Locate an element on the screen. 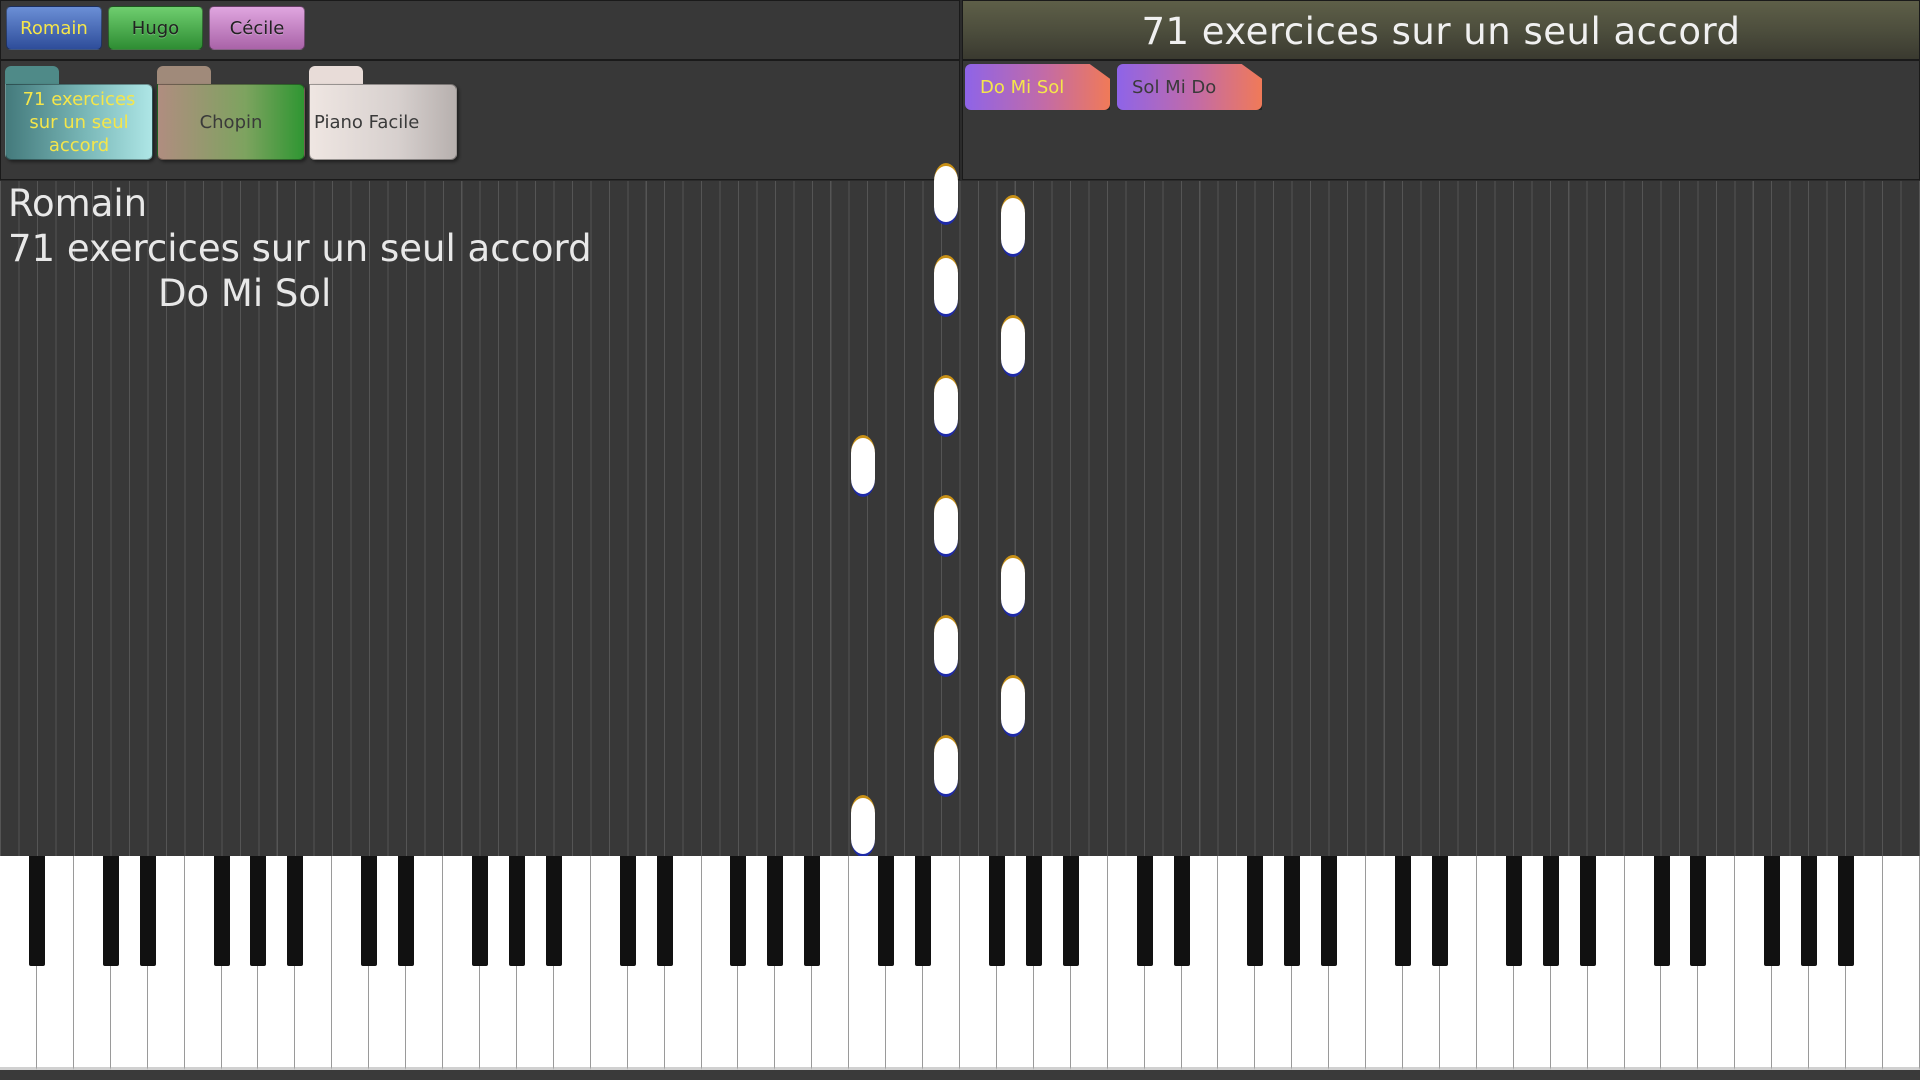  title-bar: 71 exercices sur un seul accord is located at coordinates (1441, 30).